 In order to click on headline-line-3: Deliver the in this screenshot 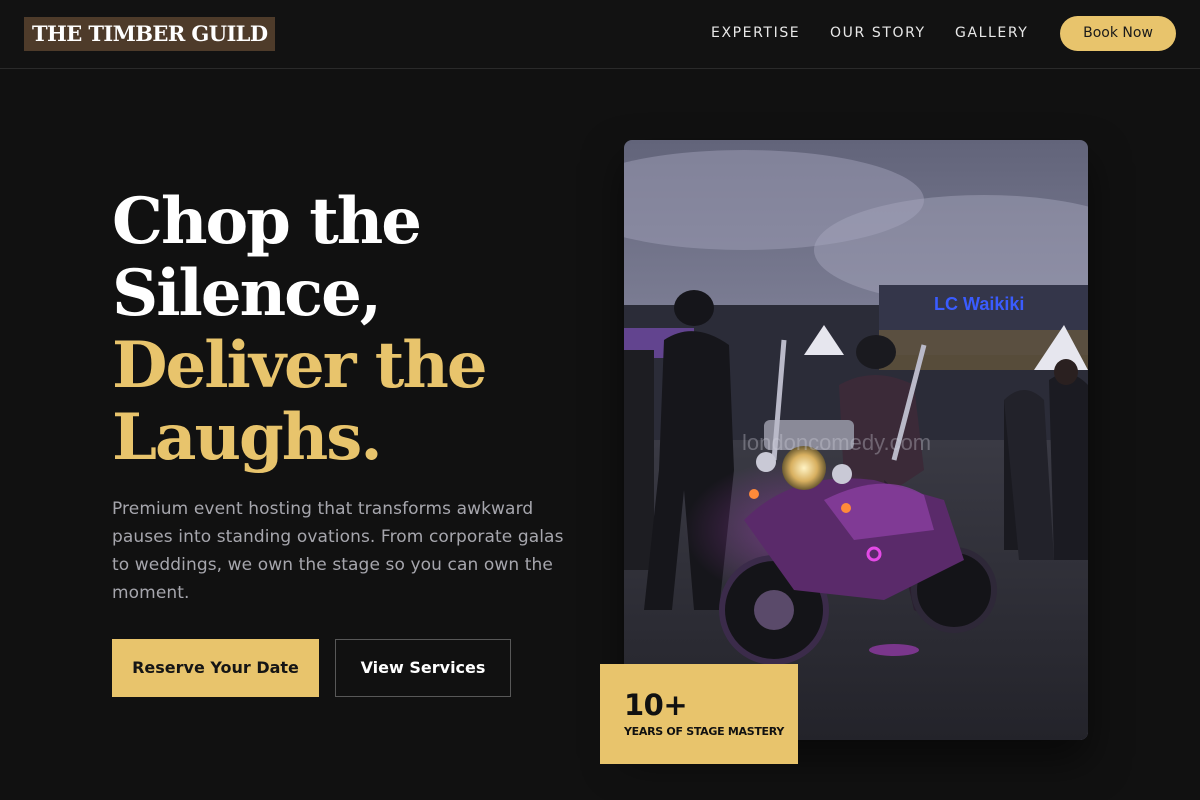, I will do `click(300, 365)`.